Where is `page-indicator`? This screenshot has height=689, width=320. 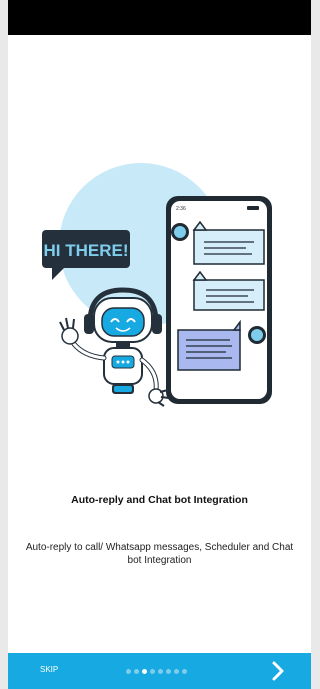 page-indicator is located at coordinates (156, 671).